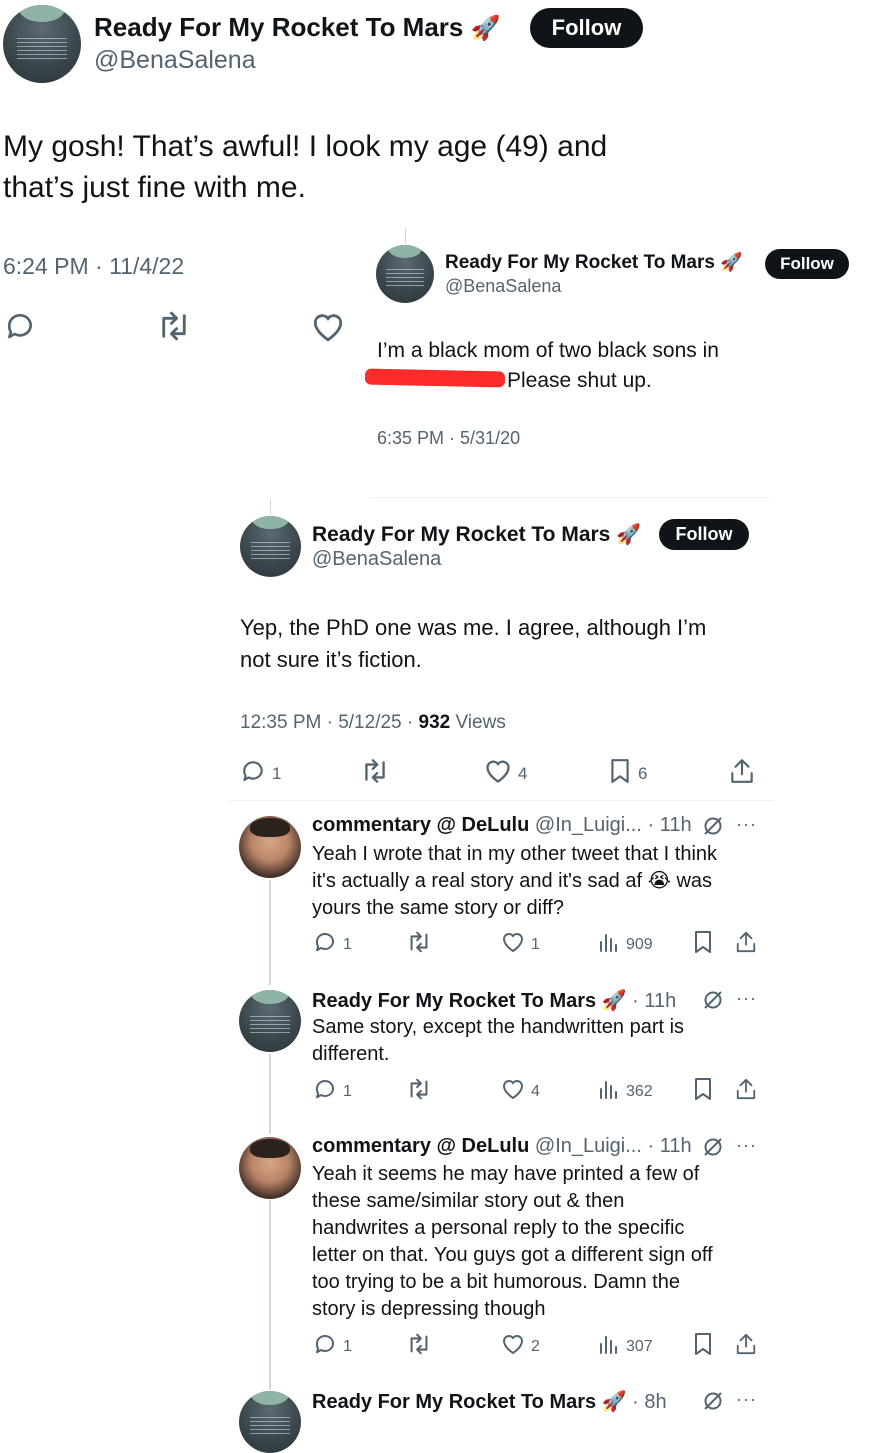  Describe the element at coordinates (625, 944) in the screenshot. I see `views-action: 909` at that location.